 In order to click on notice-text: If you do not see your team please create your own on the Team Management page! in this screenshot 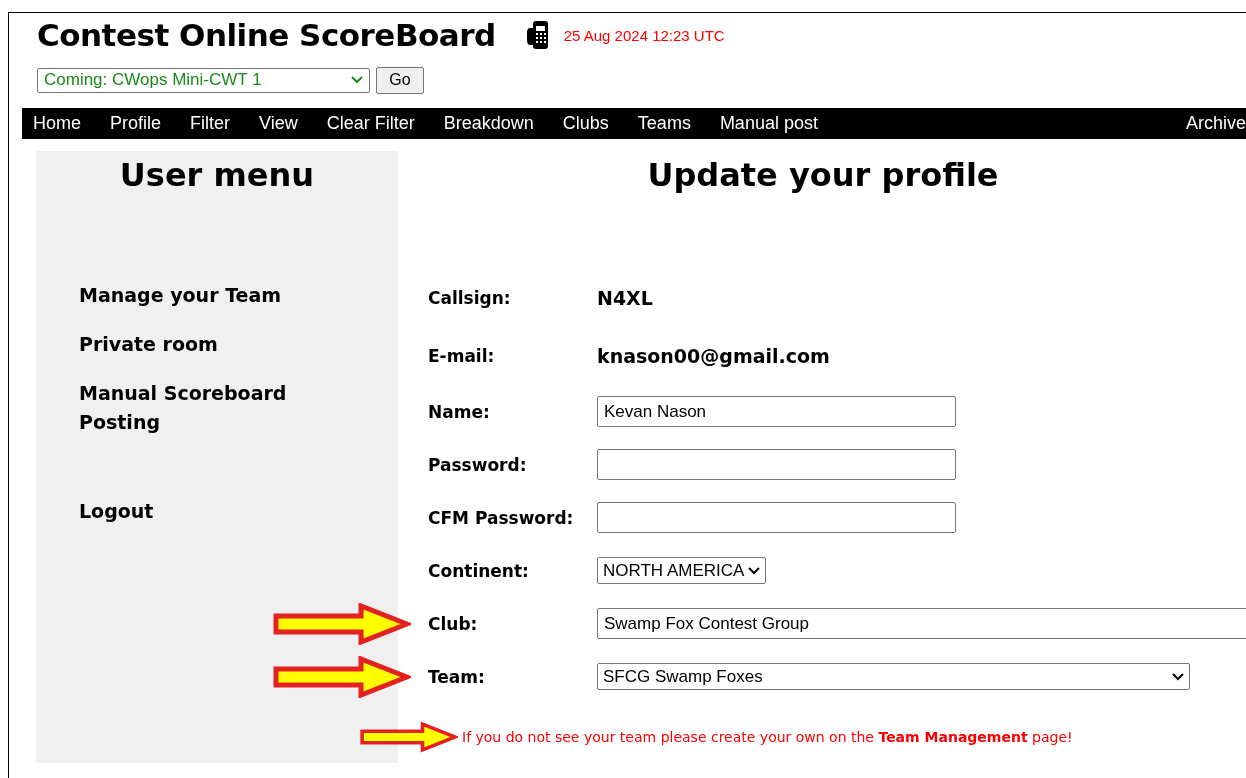, I will do `click(767, 737)`.